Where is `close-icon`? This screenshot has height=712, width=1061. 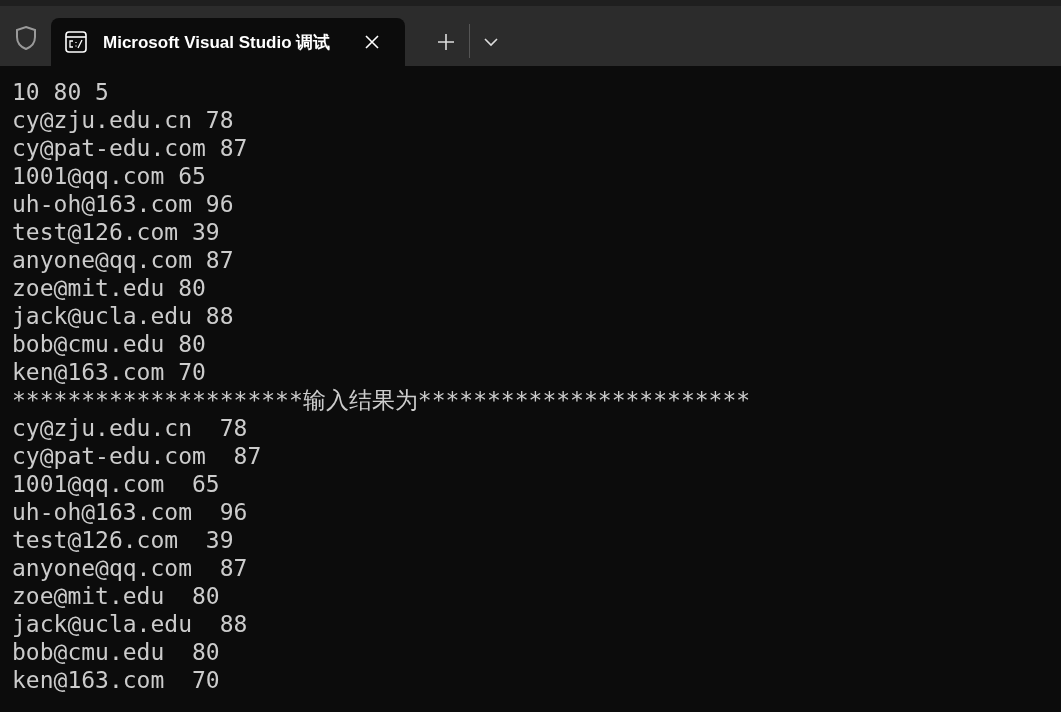 close-icon is located at coordinates (372, 42).